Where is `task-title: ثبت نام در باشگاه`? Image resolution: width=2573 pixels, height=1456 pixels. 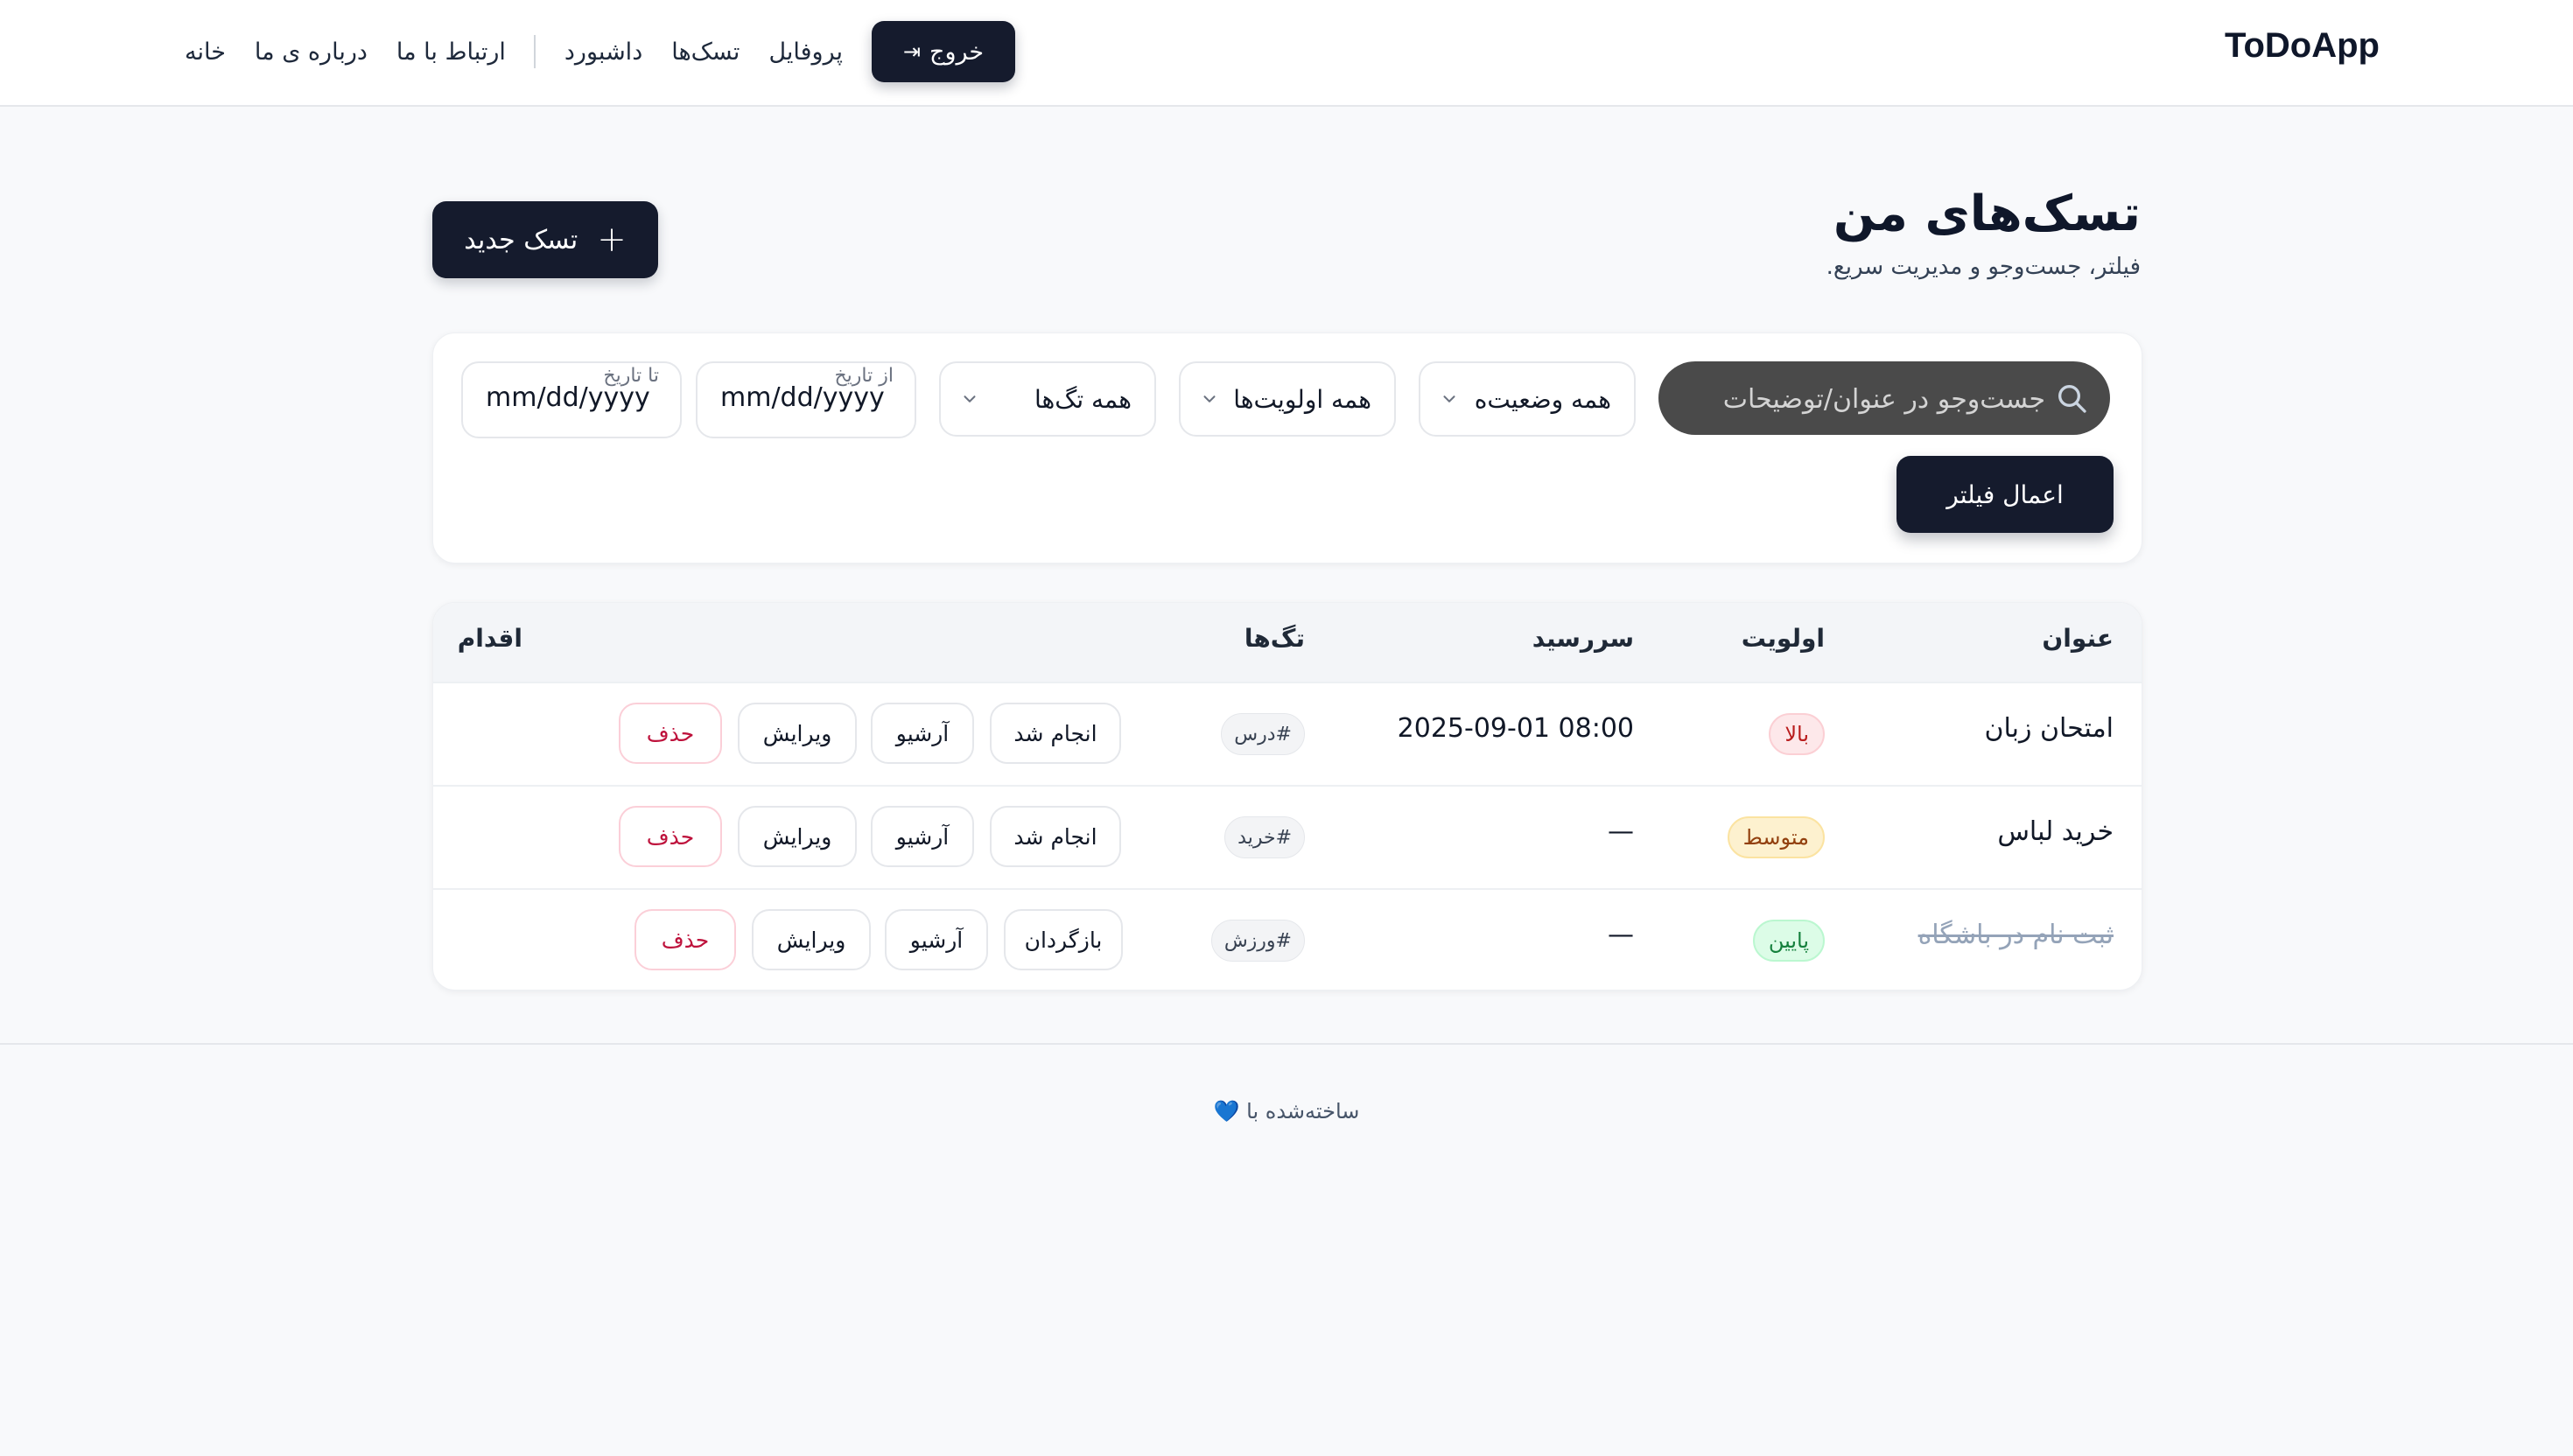
task-title: ثبت نام در باشگاه is located at coordinates (2015, 935).